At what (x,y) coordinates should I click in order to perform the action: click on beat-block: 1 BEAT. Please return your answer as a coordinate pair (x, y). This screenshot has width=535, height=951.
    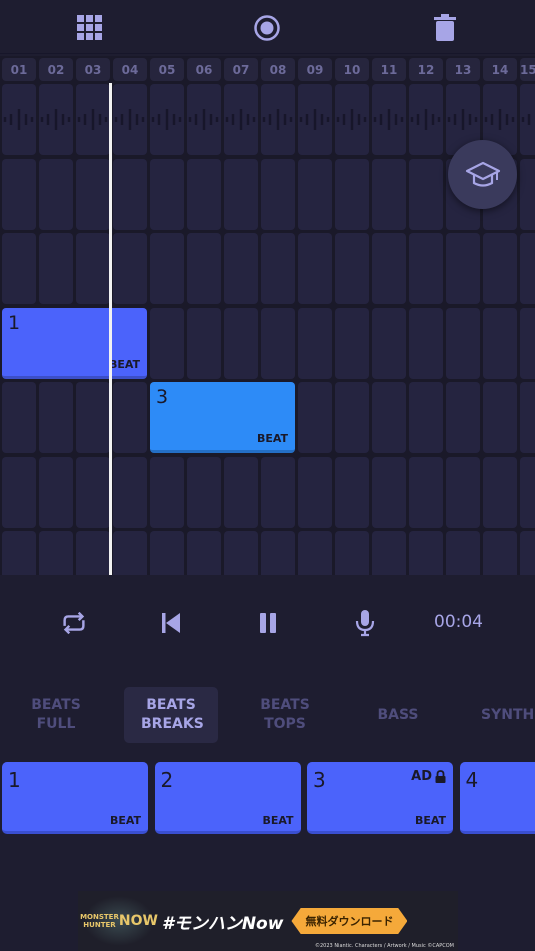
    Looking at the image, I should click on (74, 343).